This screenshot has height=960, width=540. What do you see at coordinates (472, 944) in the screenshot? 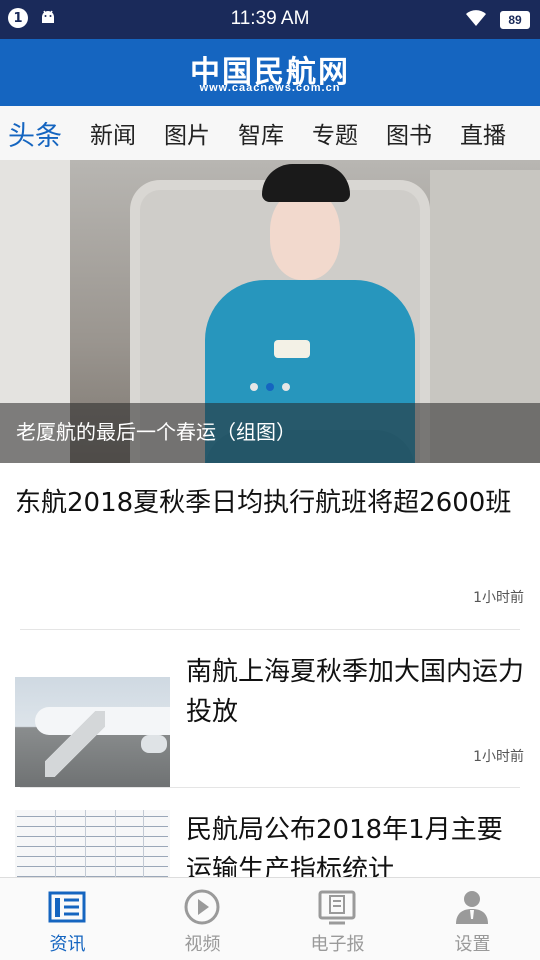
I see `nav-settings-label: 设置` at bounding box center [472, 944].